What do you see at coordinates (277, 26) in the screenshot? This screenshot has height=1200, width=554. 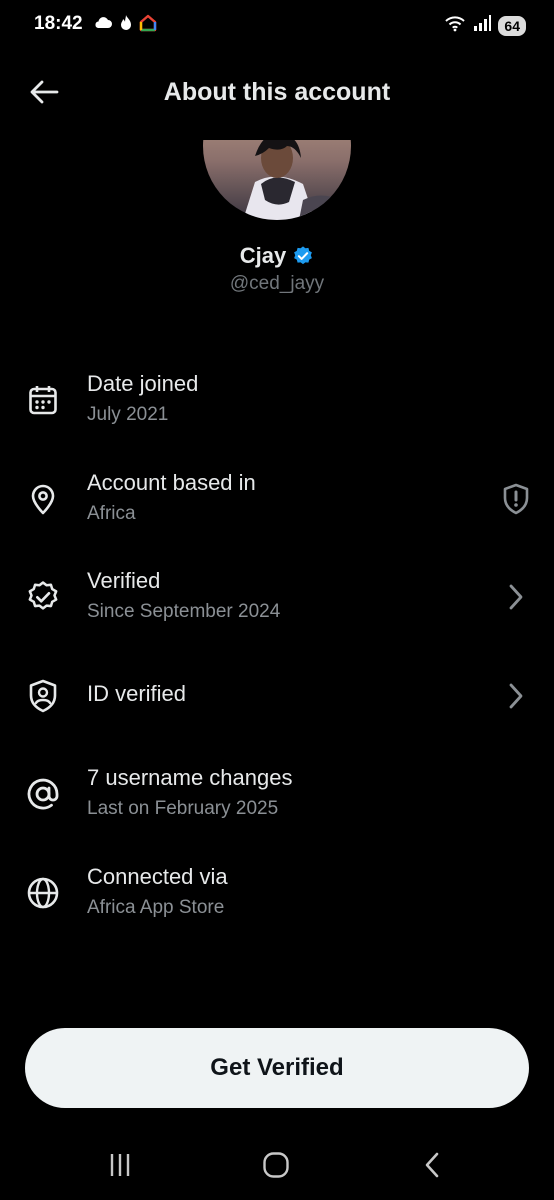 I see `status-bar: 18:42 64` at bounding box center [277, 26].